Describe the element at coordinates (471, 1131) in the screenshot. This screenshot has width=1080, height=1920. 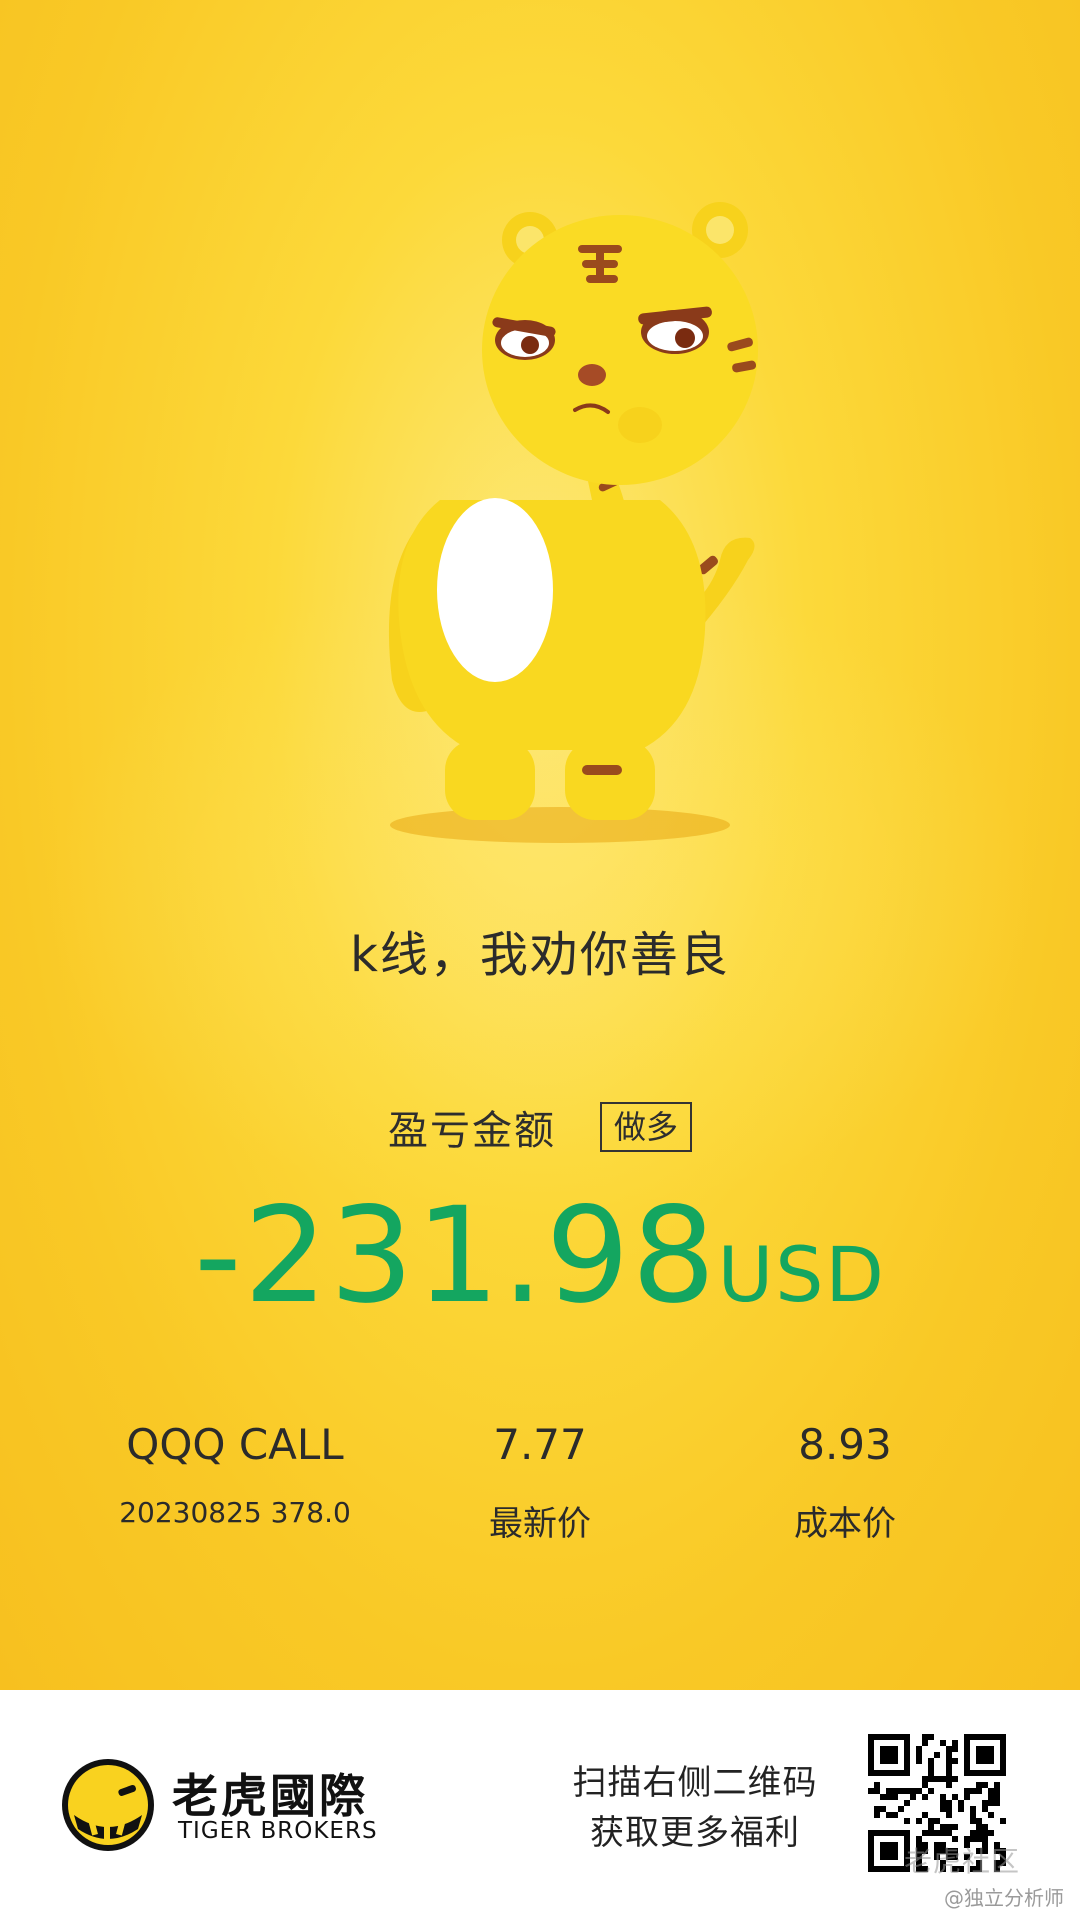
I see `profit-loss-label: 盈亏金额` at that location.